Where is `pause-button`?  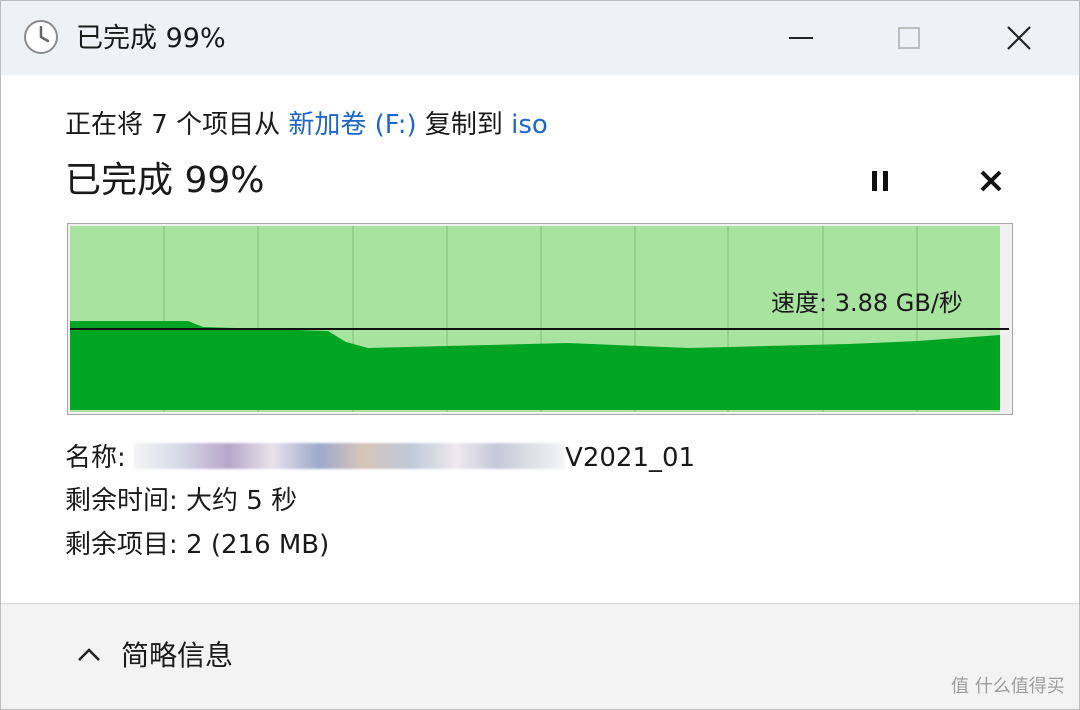
pause-button is located at coordinates (880, 183).